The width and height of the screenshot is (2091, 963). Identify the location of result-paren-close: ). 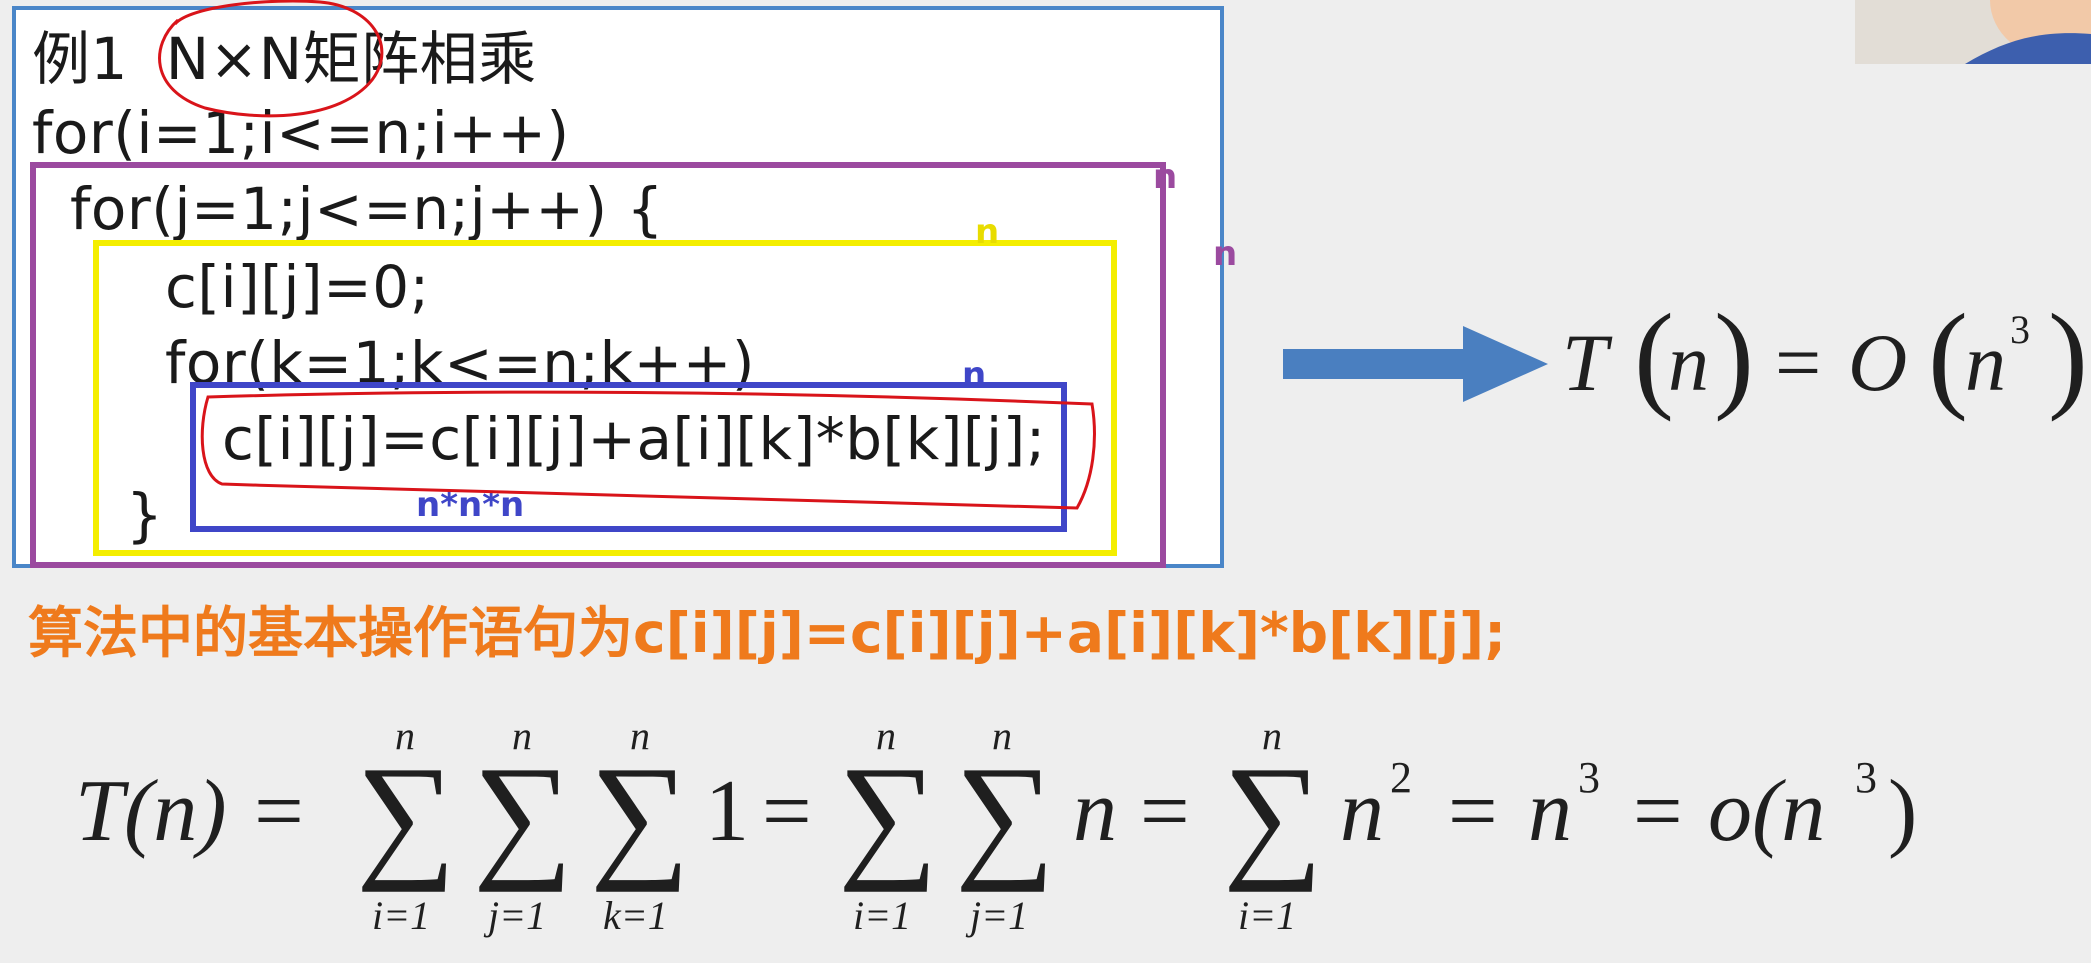
(1734, 355).